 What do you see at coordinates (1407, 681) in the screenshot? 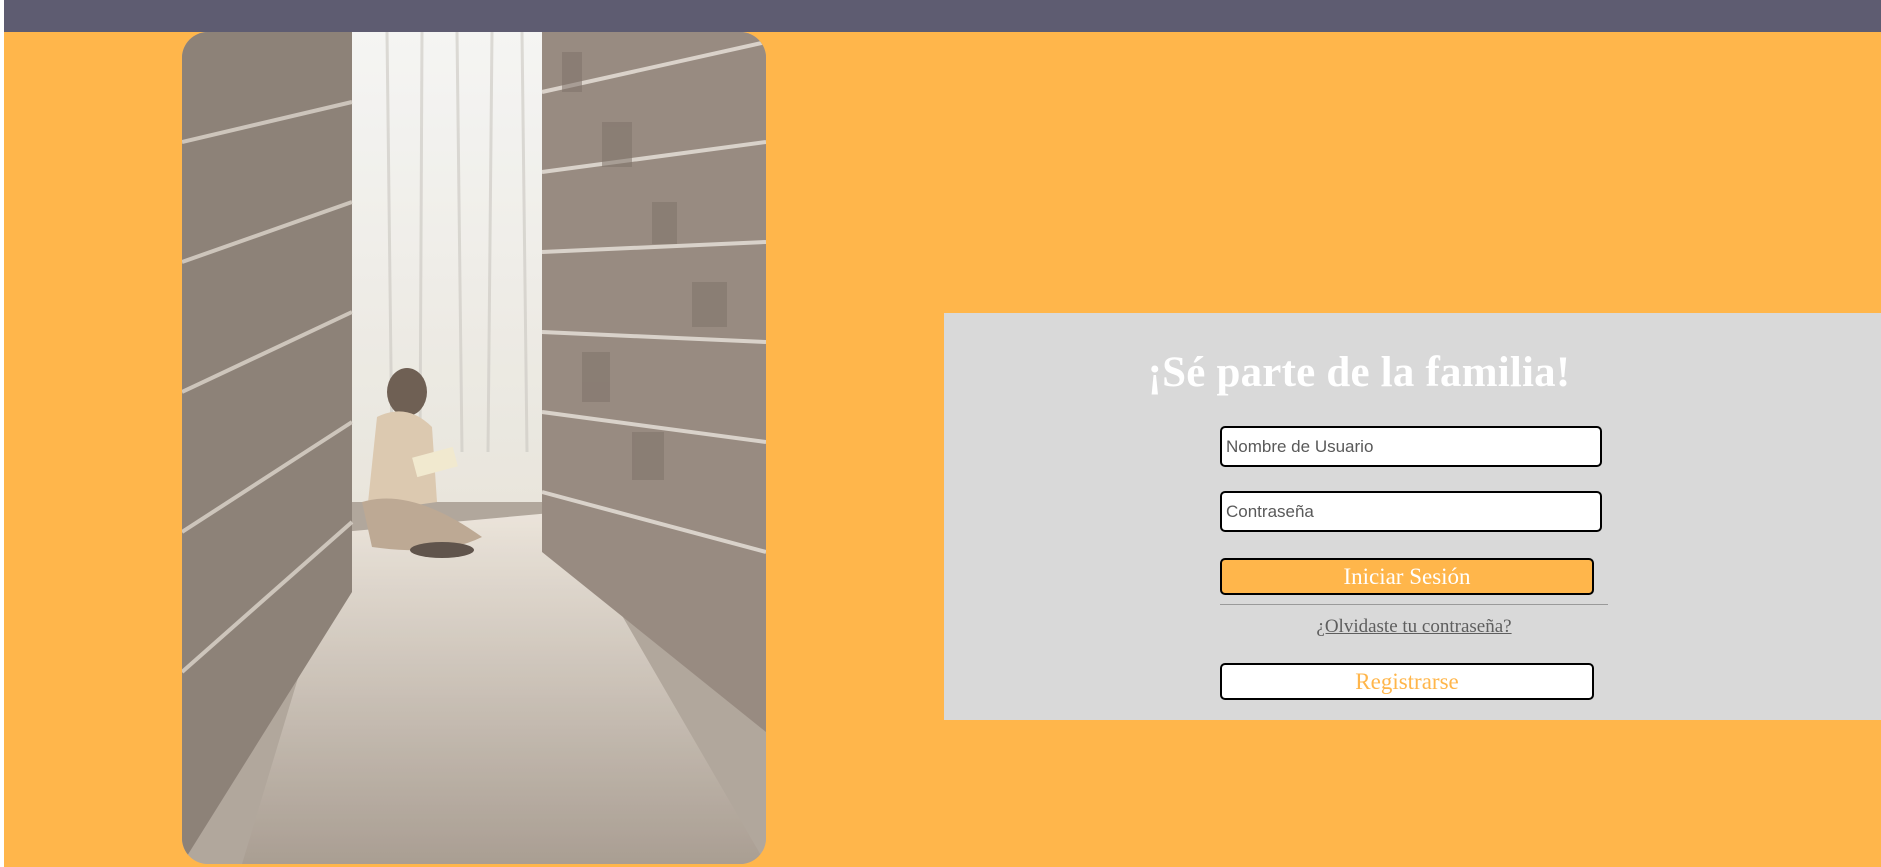
I see `register-button: Registrarse` at bounding box center [1407, 681].